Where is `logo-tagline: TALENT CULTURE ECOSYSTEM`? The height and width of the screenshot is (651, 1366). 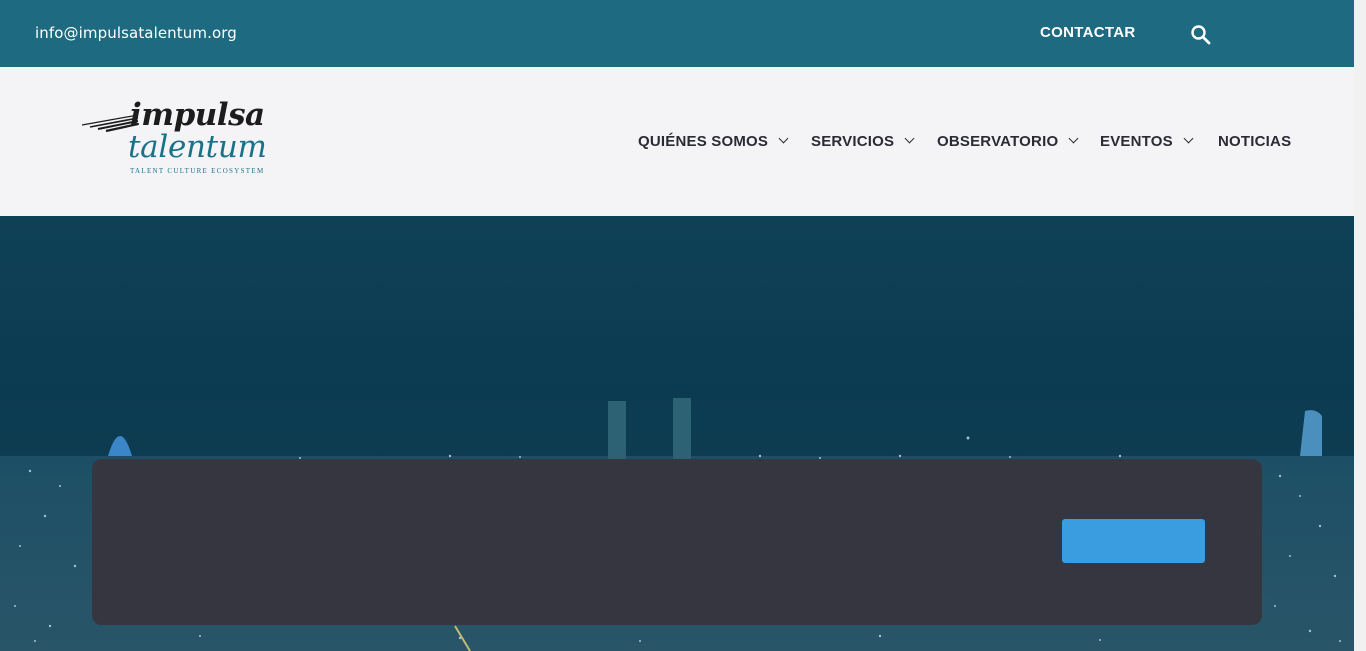
logo-tagline: TALENT CULTURE ECOSYSTEM is located at coordinates (197, 171).